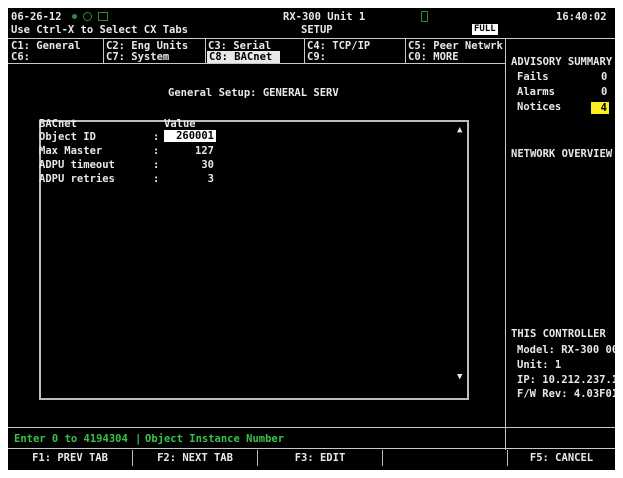 This screenshot has height=478, width=623. What do you see at coordinates (71, 151) in the screenshot?
I see `row-label: Max Master` at bounding box center [71, 151].